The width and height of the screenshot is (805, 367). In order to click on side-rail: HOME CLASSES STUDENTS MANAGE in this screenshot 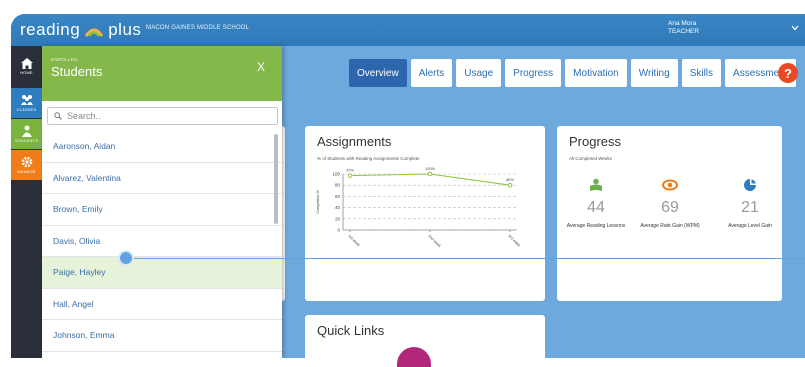, I will do `click(26, 202)`.